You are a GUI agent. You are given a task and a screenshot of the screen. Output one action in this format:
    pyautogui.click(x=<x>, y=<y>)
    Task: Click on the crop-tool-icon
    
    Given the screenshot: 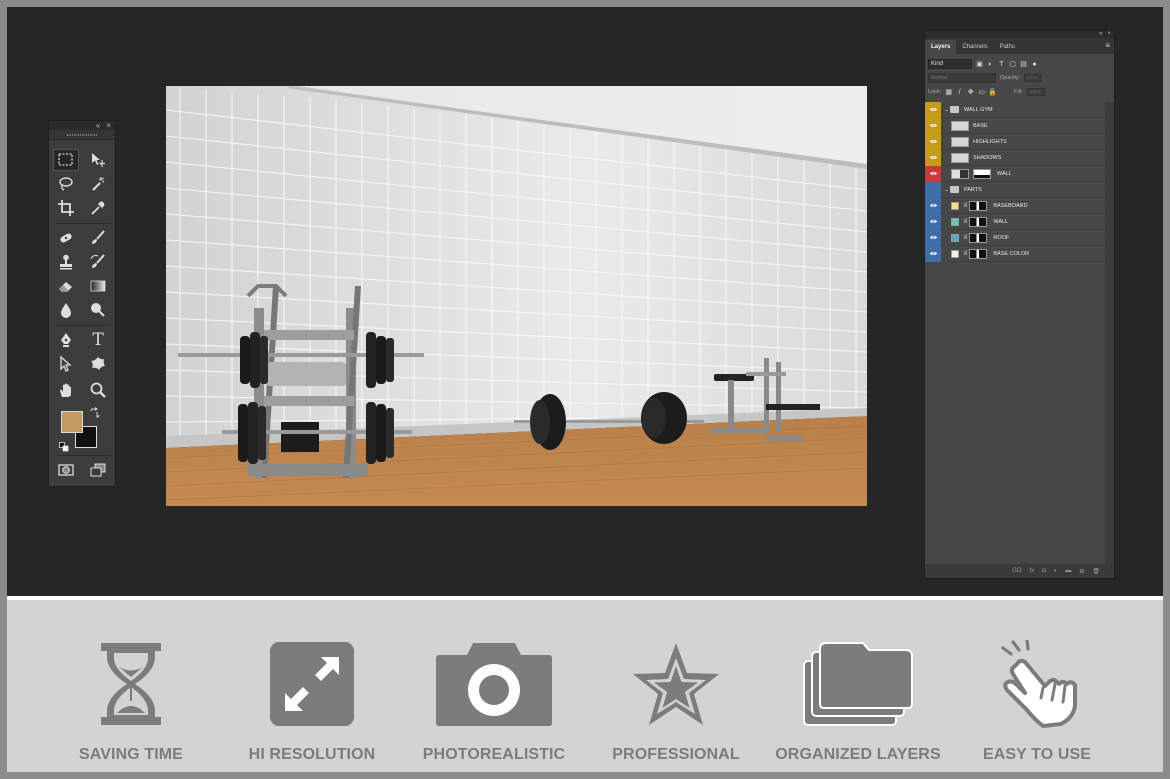 What is the action you would take?
    pyautogui.click(x=66, y=208)
    